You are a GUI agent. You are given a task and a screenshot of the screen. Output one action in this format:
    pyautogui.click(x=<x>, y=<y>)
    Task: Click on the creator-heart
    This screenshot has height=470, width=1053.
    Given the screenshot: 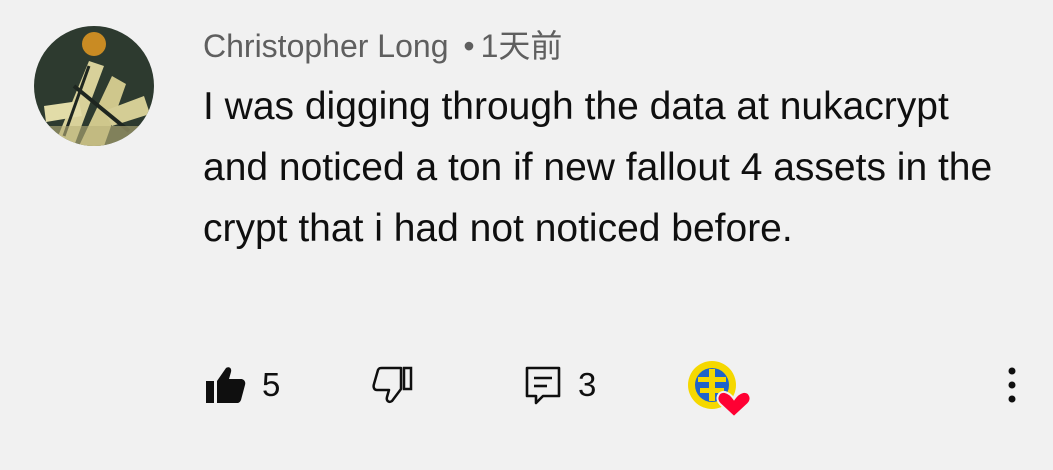 What is the action you would take?
    pyautogui.click(x=719, y=389)
    